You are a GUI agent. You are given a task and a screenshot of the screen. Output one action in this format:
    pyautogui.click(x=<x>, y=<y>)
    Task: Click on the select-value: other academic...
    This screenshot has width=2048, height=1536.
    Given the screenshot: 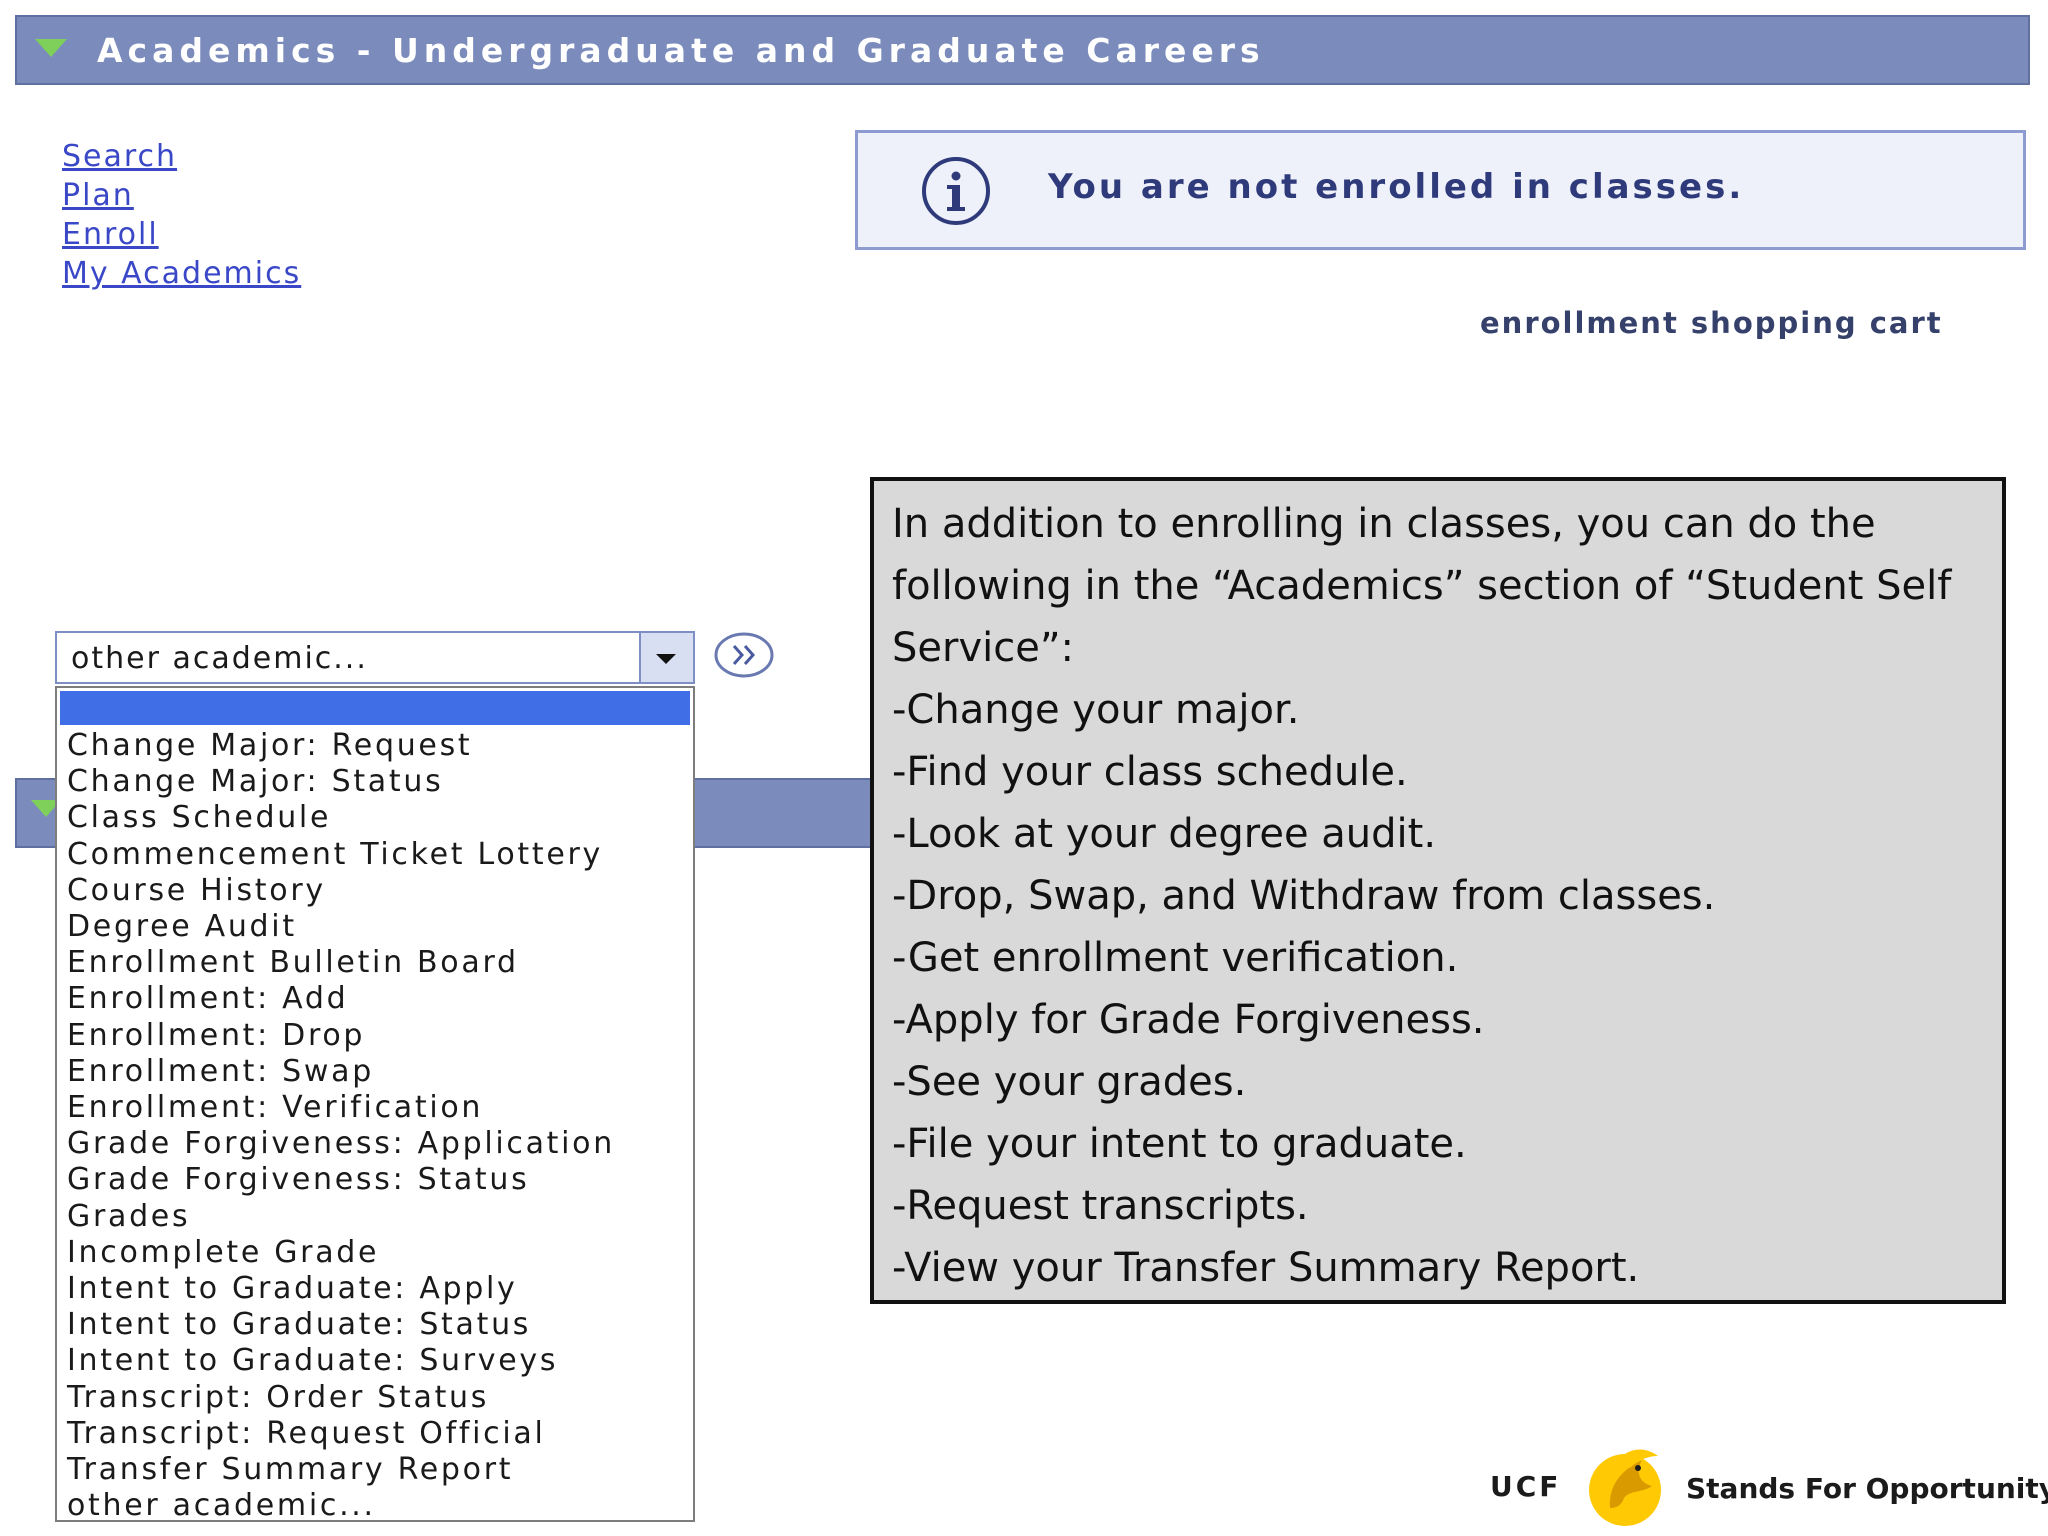 What is the action you would take?
    pyautogui.click(x=219, y=658)
    